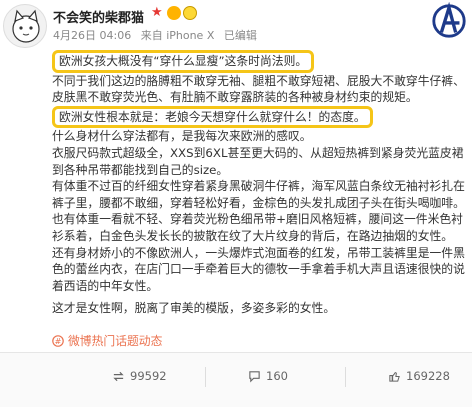 This screenshot has height=407, width=472. I want to click on repost-button: 99592, so click(139, 376).